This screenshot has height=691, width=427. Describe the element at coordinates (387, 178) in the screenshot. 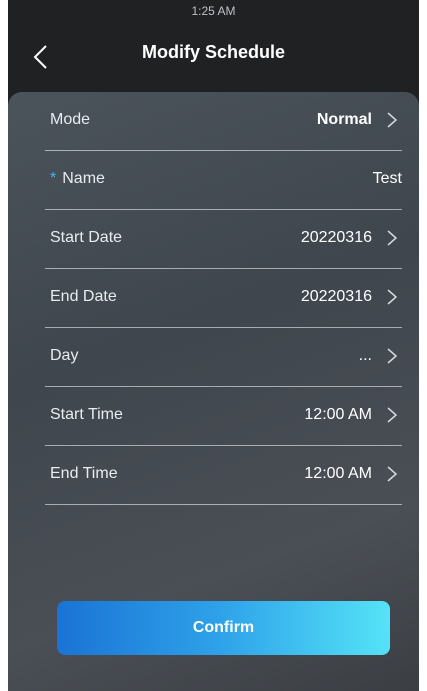

I see `name-value: Test` at that location.